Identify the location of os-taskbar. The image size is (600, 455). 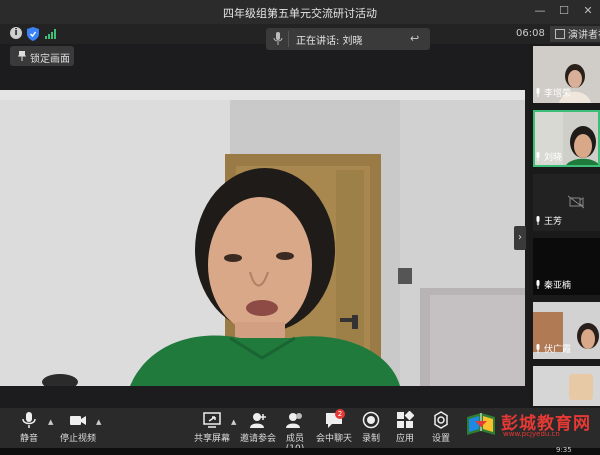
(300, 451).